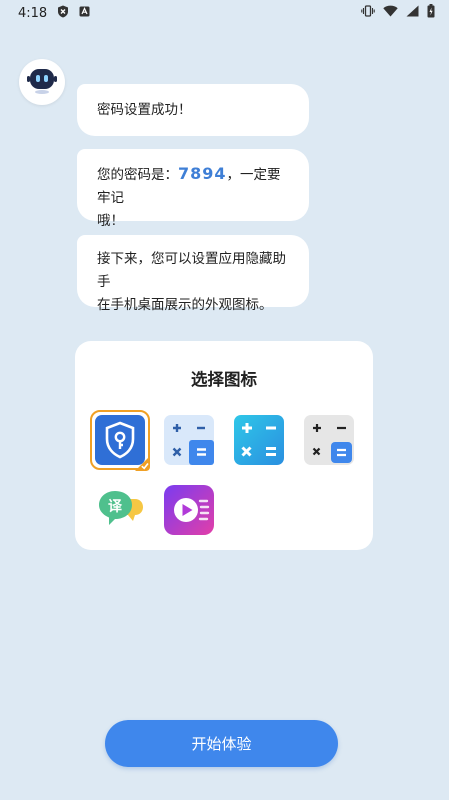  I want to click on message-password: 您的密码是：7894，一定要牢记 哦！, so click(193, 189).